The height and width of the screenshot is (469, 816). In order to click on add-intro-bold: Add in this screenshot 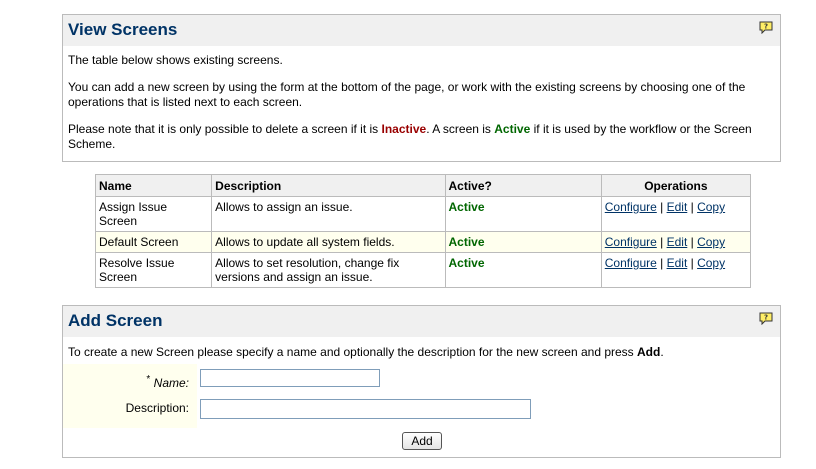, I will do `click(649, 352)`.